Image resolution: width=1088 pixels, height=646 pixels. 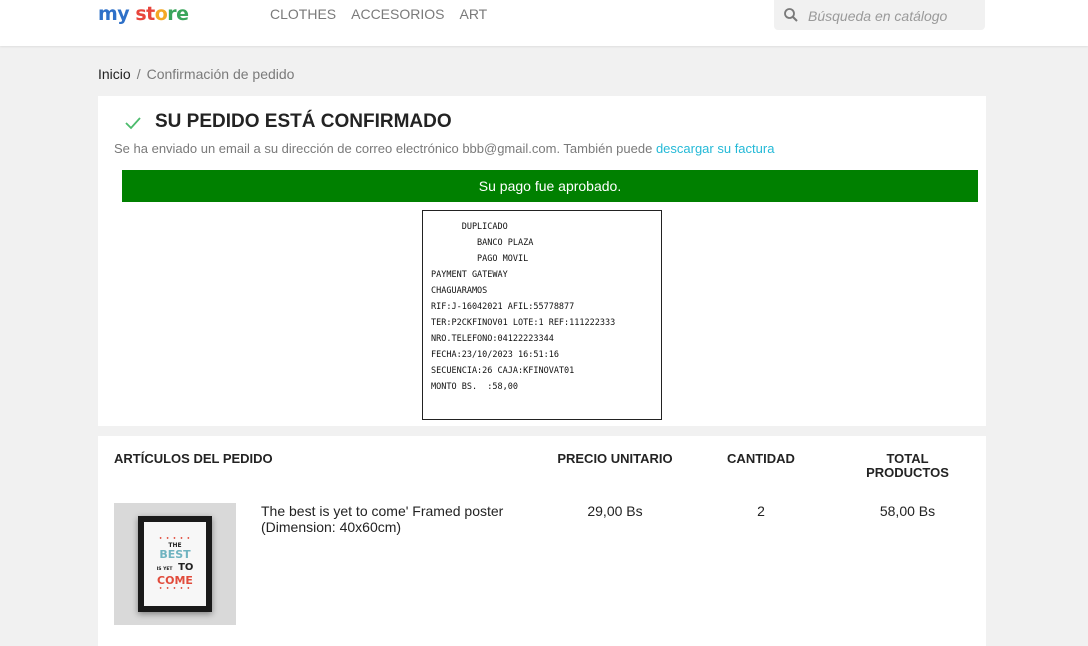 I want to click on nav-clothes: CLOTHES, so click(x=303, y=14).